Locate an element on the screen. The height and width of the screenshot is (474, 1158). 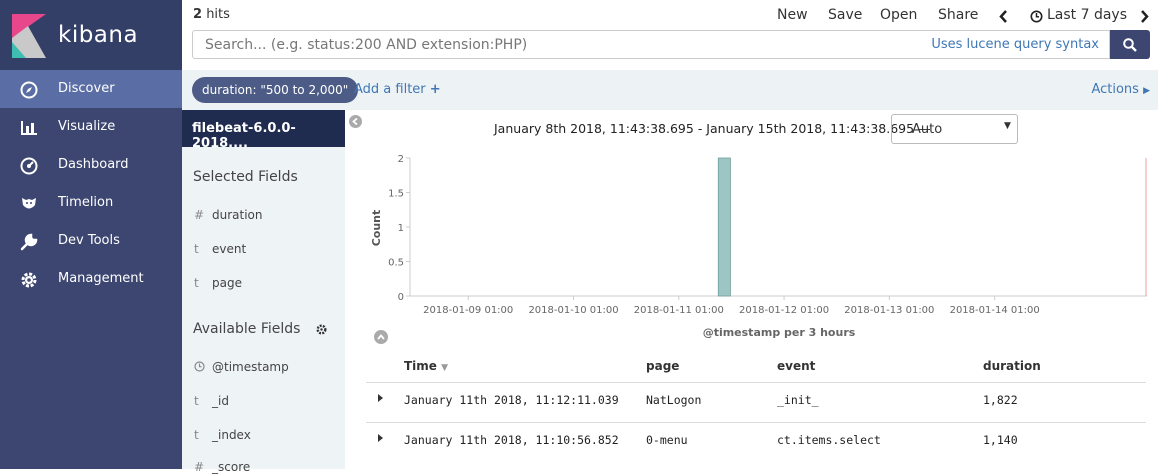
y-tick-label: 0 is located at coordinates (401, 297).